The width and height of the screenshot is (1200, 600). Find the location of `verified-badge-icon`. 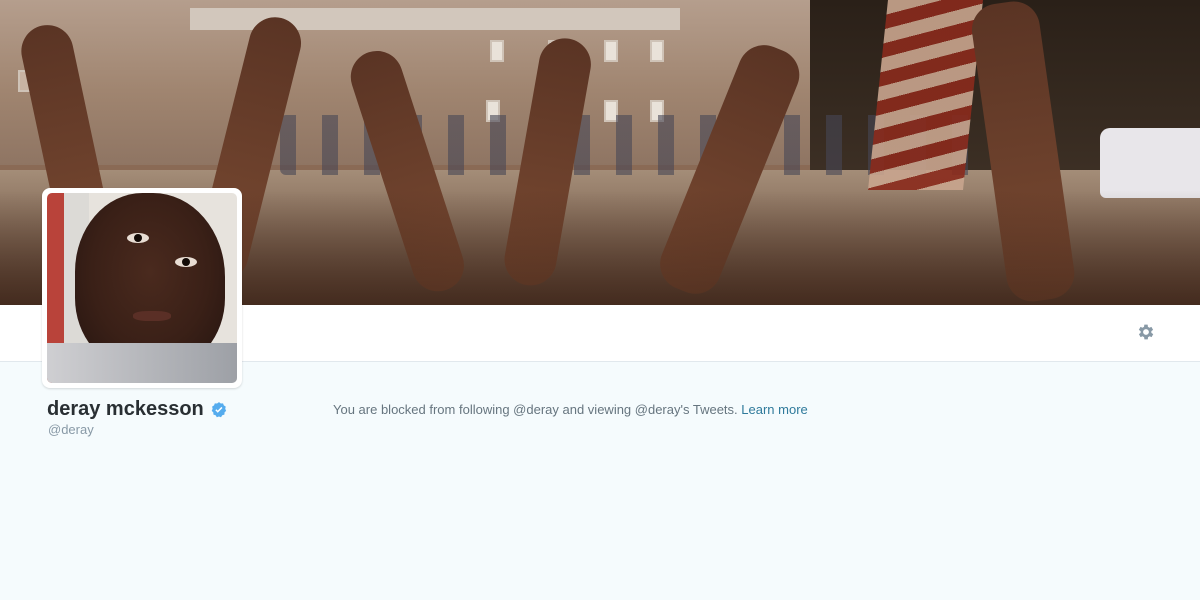

verified-badge-icon is located at coordinates (218, 409).